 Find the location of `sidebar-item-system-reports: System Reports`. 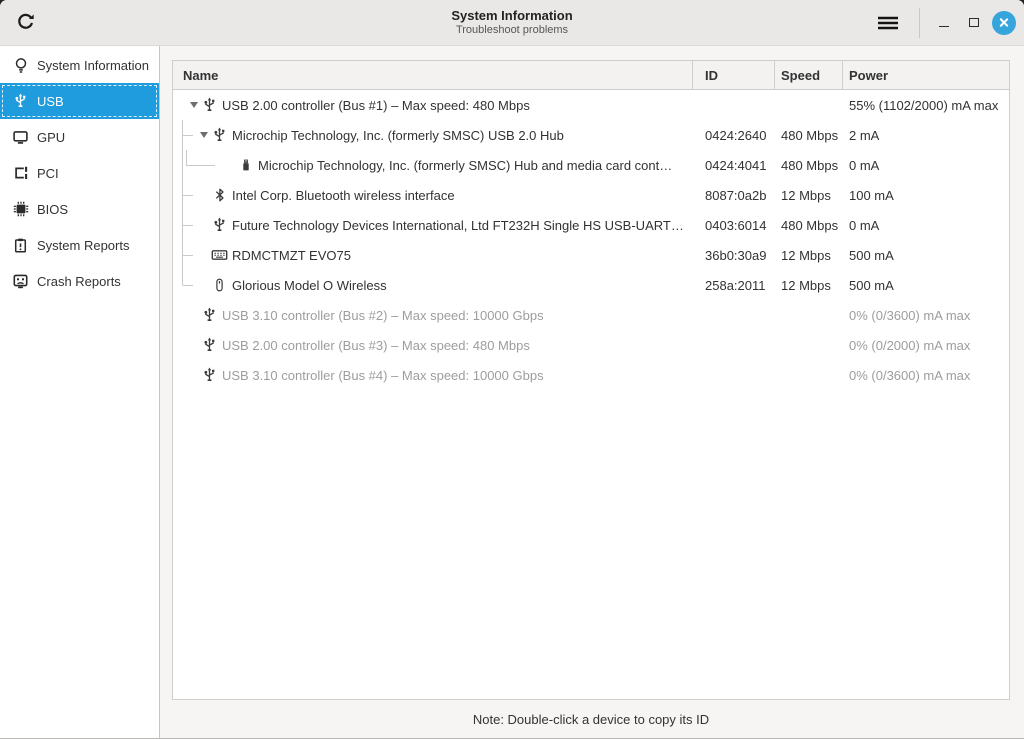

sidebar-item-system-reports: System Reports is located at coordinates (79, 245).